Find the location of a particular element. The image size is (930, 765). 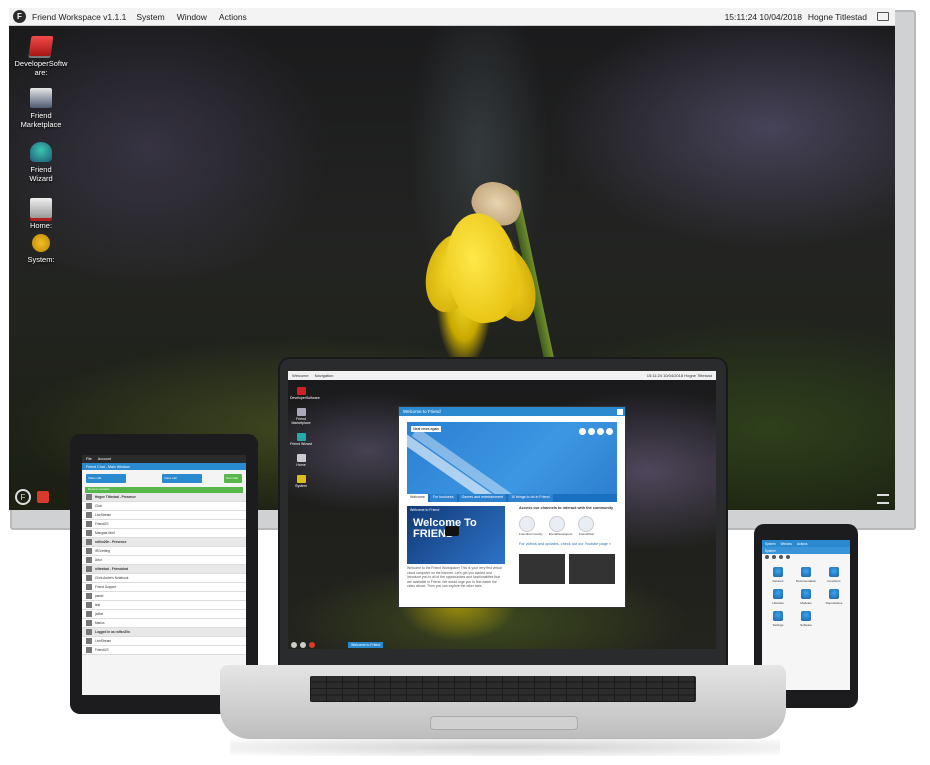

laptop-icon-developer: DeveloperSoftware is located at coordinates (305, 393).